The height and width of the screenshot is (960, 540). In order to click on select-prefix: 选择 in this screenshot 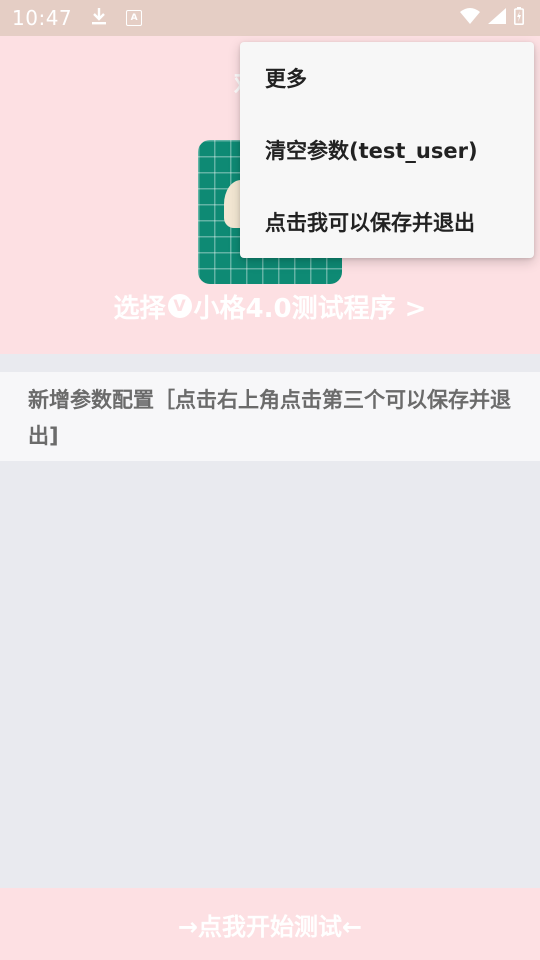, I will do `click(139, 309)`.